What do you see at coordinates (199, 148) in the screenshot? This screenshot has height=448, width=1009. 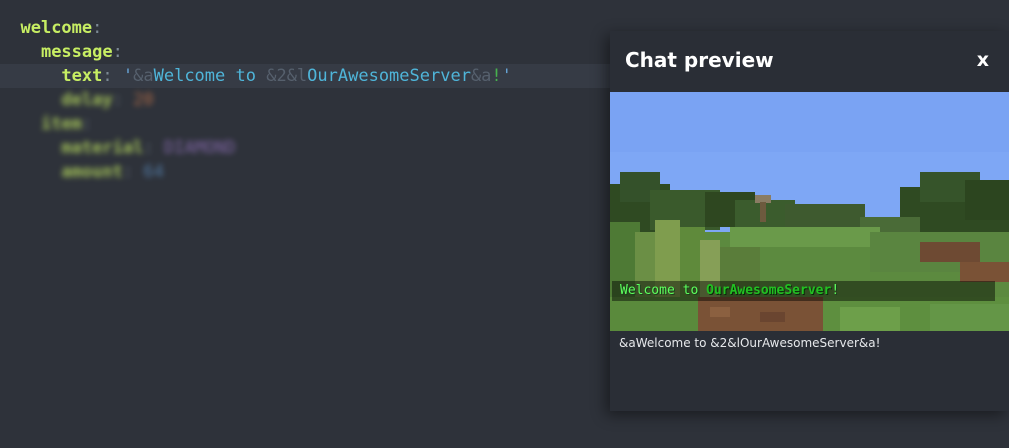 I see `yaml-value: DIAMOND` at bounding box center [199, 148].